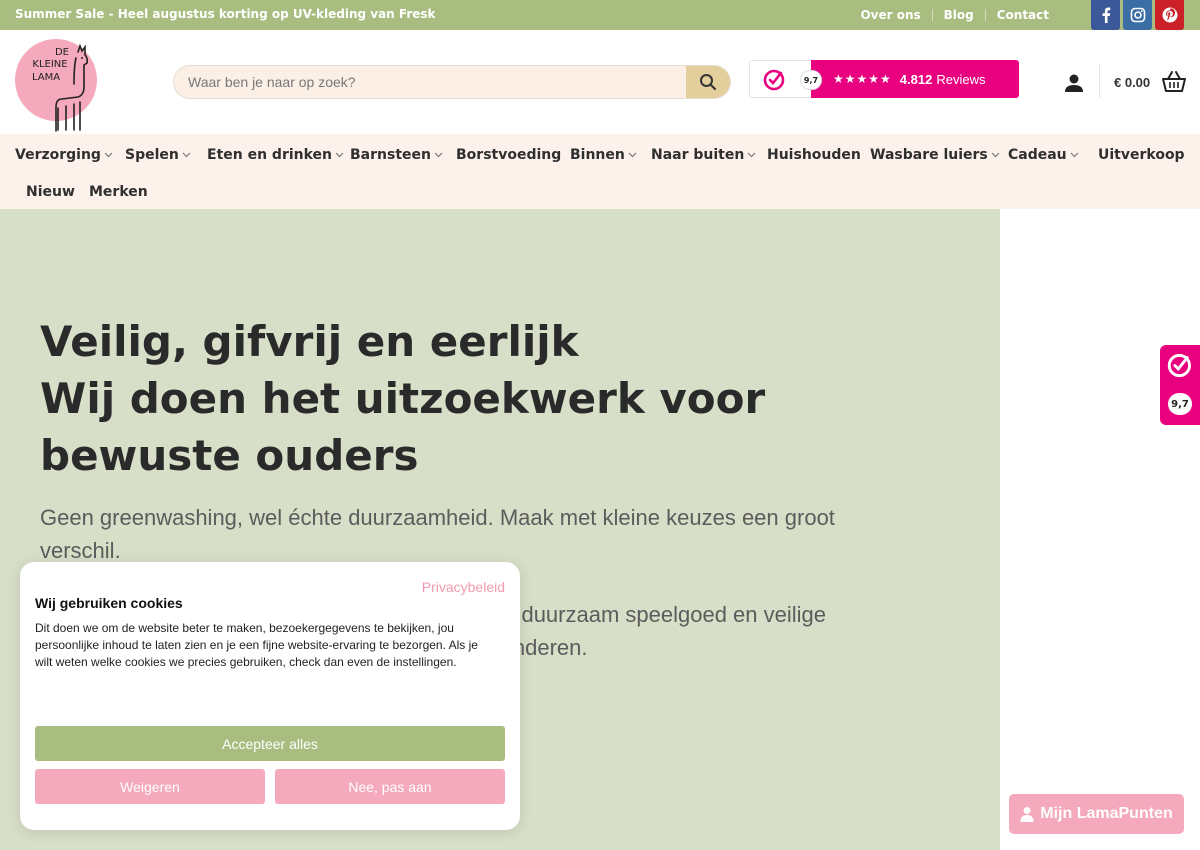 Image resolution: width=1200 pixels, height=850 pixels. Describe the element at coordinates (603, 155) in the screenshot. I see `nav-item-binnen: Binnen` at that location.